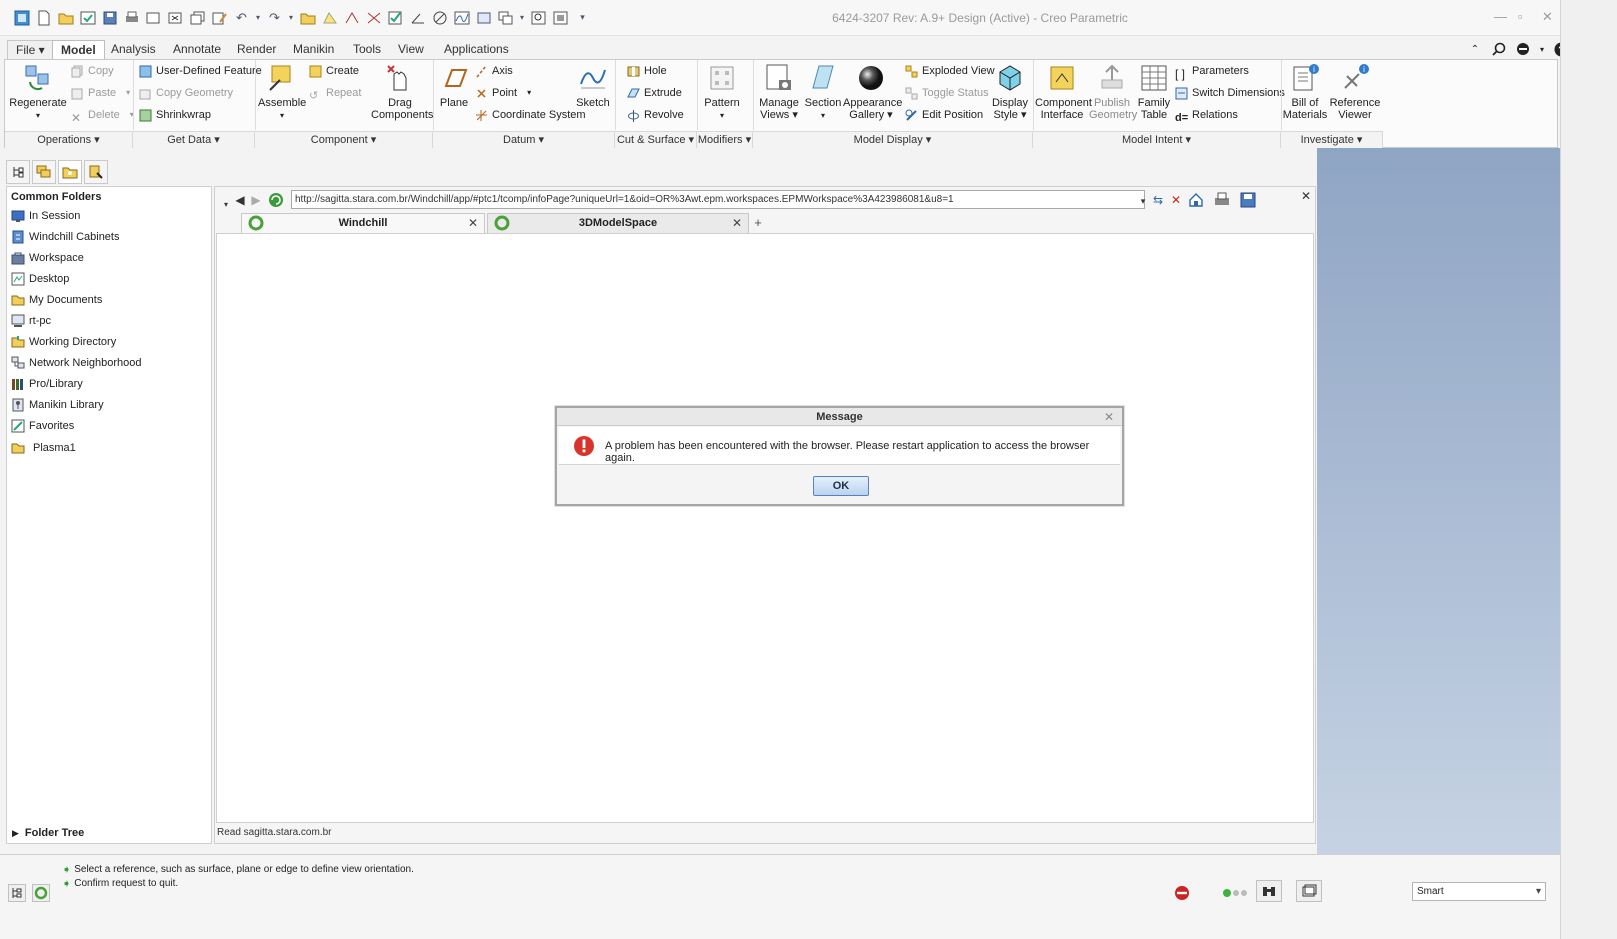 The width and height of the screenshot is (1617, 939). What do you see at coordinates (38, 92) in the screenshot?
I see `regenerate-button: Regenerate ▾` at bounding box center [38, 92].